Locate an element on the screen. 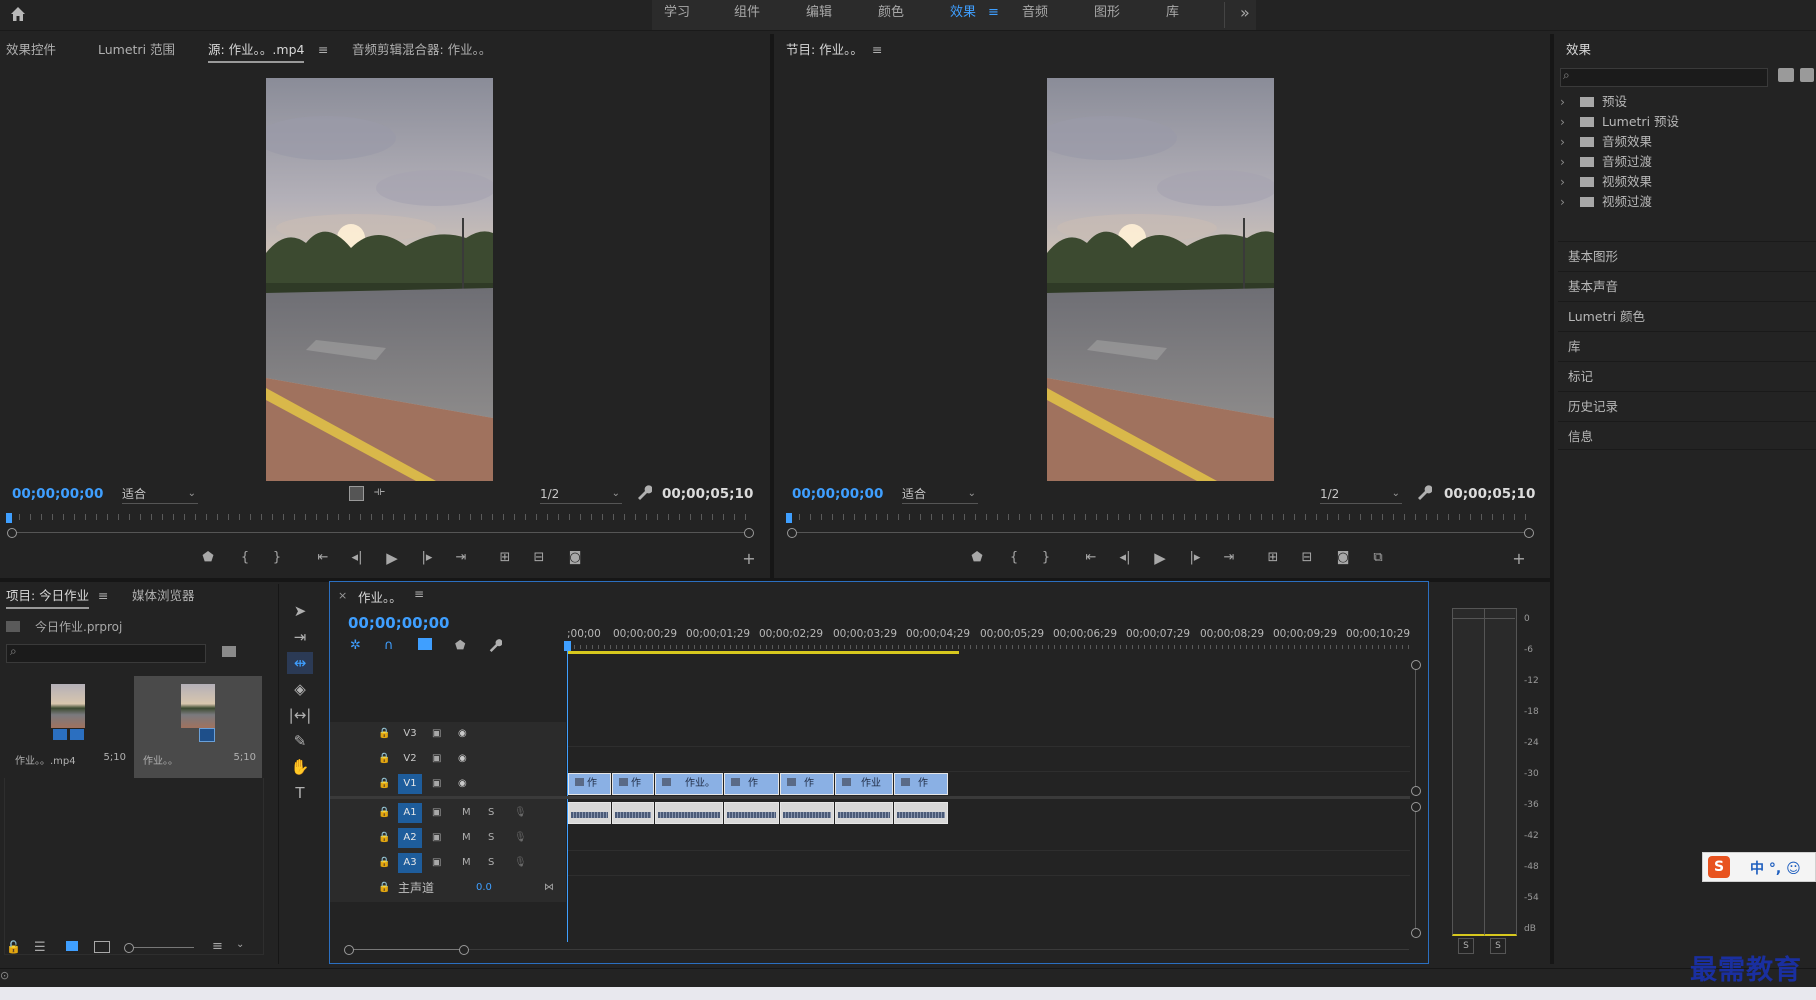 This screenshot has height=1000, width=1816. tab-media-browser: 媒体浏览器 is located at coordinates (163, 596).